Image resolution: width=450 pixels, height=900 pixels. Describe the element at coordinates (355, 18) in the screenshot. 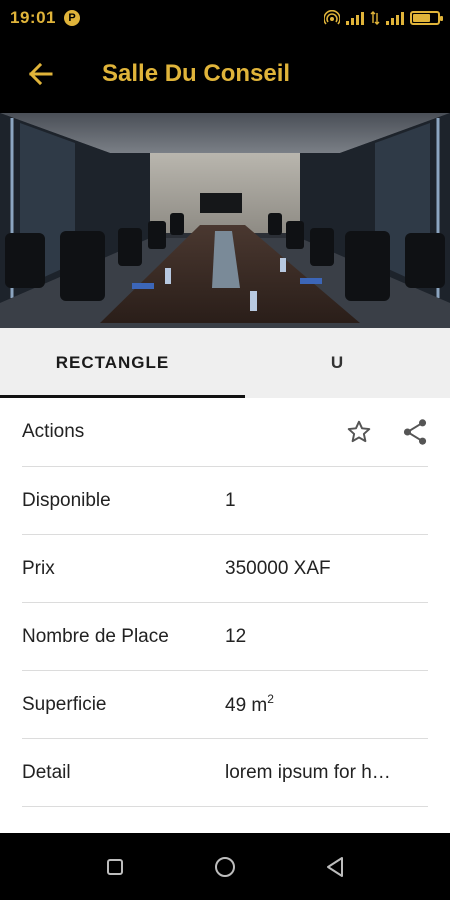

I see `signal-icon` at that location.